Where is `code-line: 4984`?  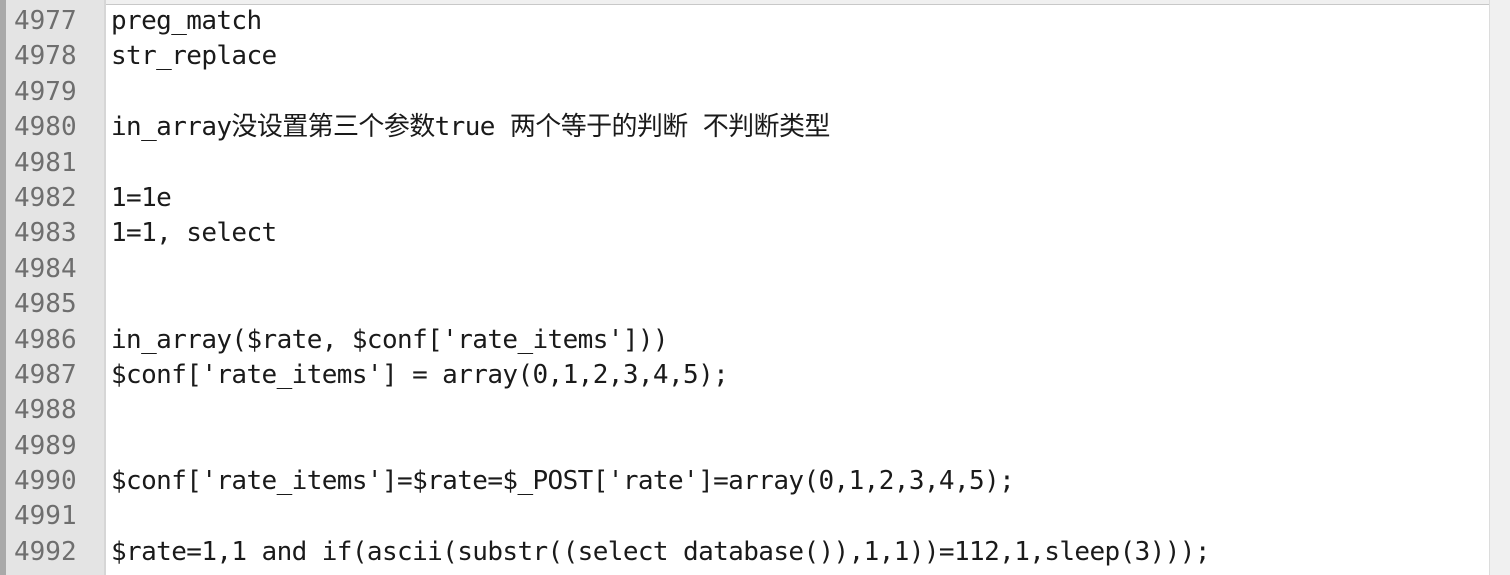 code-line: 4984 is located at coordinates (745, 269).